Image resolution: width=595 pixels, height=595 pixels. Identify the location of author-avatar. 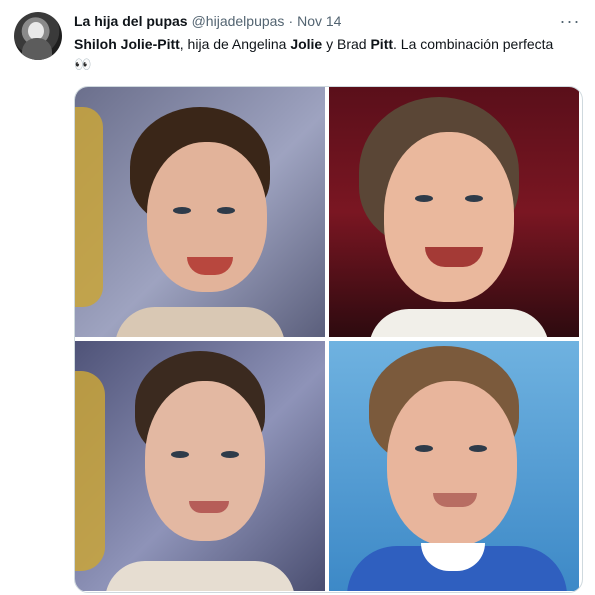
(38, 36).